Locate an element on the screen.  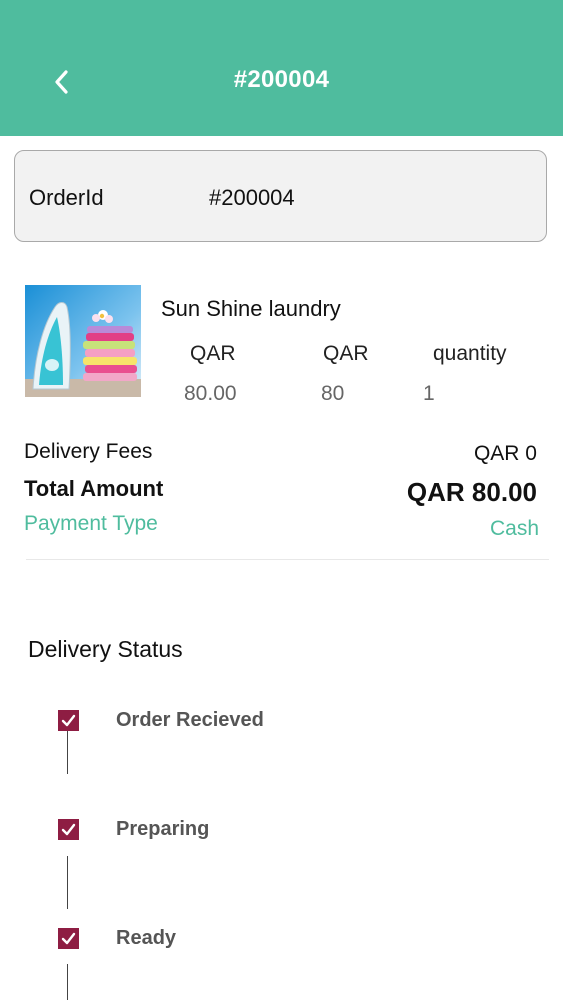
order-id-label: OrderId is located at coordinates (66, 197).